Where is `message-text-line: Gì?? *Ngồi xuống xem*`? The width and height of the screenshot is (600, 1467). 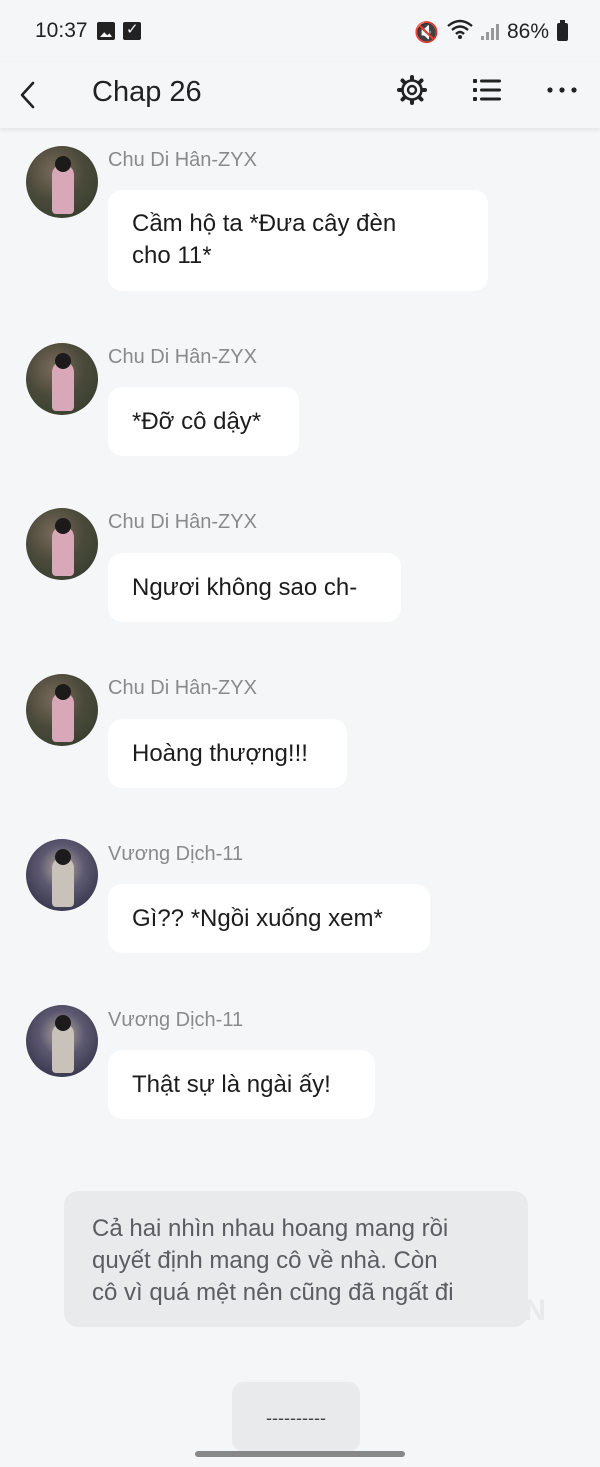
message-text-line: Gì?? *Ngồi xuống xem* is located at coordinates (257, 918).